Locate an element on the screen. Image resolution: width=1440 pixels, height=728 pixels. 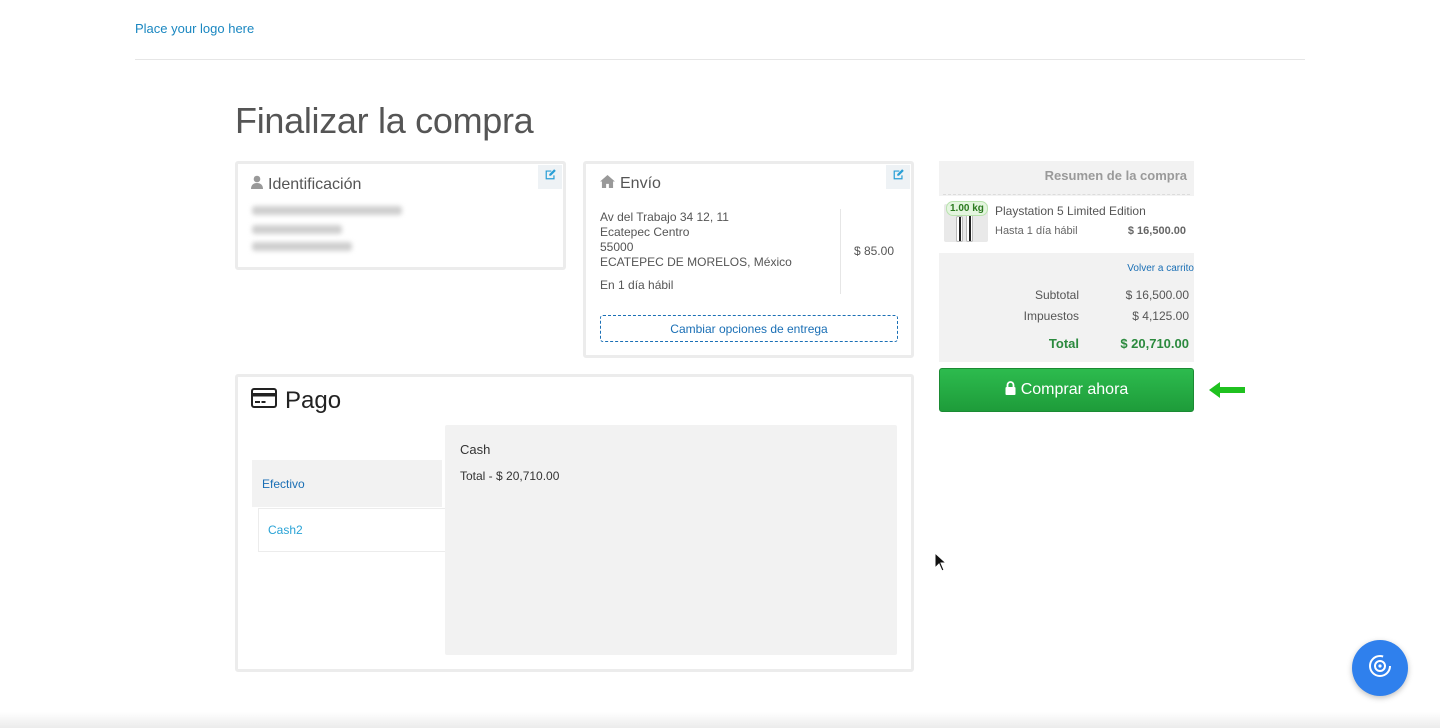
total-label: Total is located at coordinates (1063, 343).